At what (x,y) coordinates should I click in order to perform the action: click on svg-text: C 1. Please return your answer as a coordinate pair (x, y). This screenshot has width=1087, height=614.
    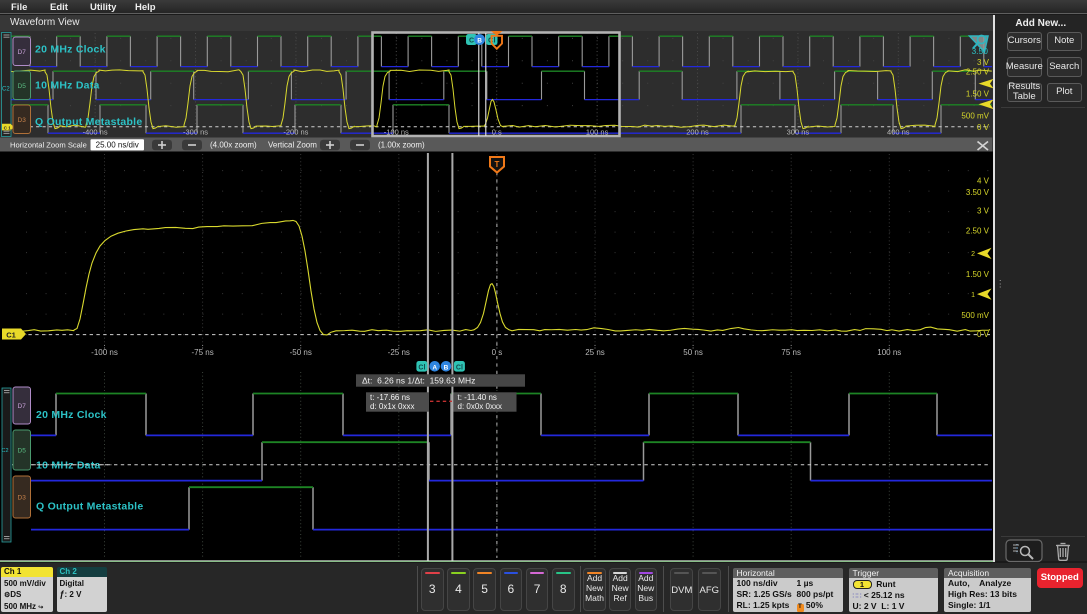
    Looking at the image, I should click on (8, 127).